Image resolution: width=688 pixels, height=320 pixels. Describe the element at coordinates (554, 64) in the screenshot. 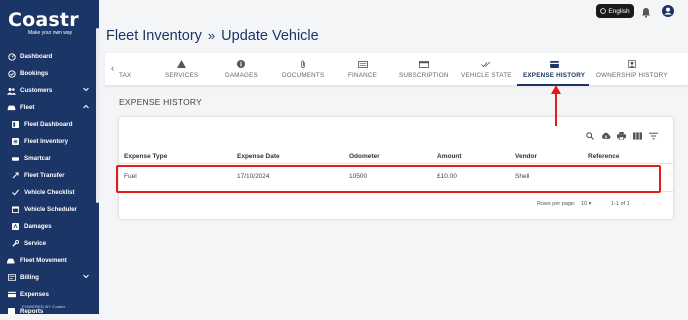

I see `card-icon` at that location.